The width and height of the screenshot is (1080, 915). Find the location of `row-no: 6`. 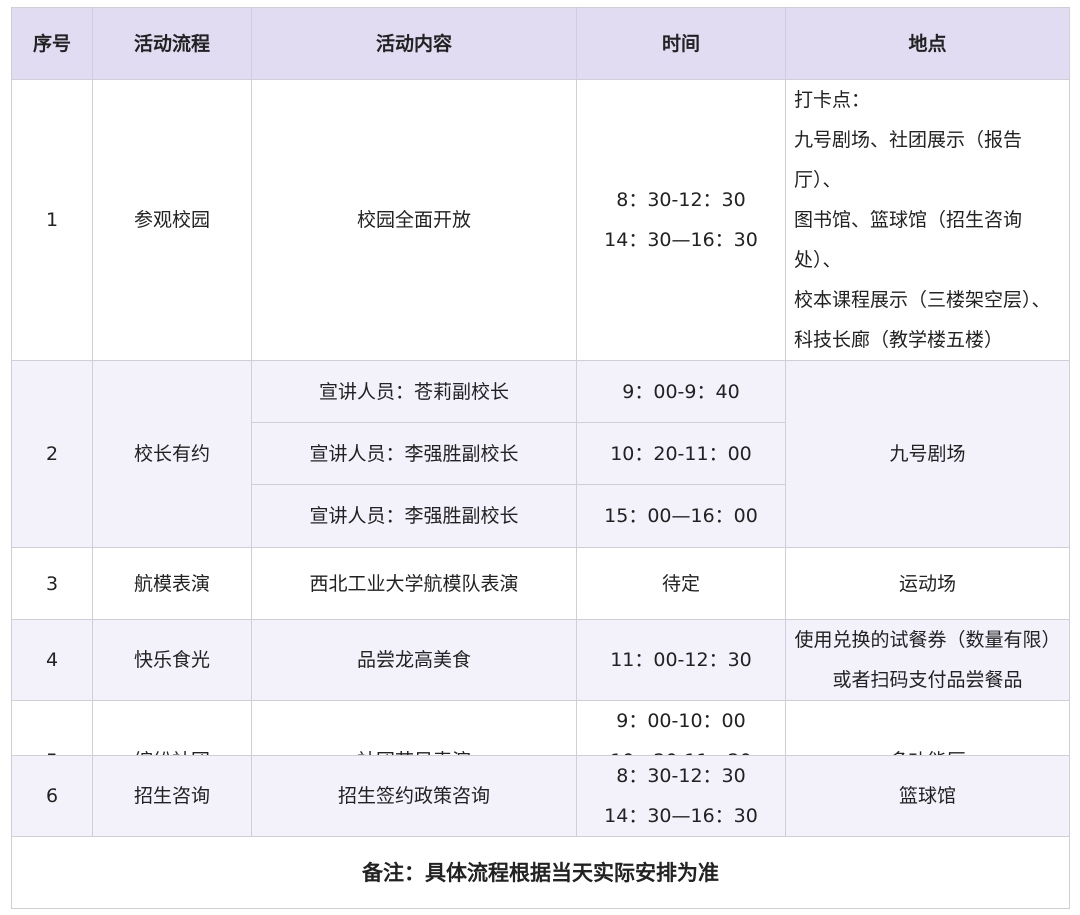

row-no: 6 is located at coordinates (52, 796).